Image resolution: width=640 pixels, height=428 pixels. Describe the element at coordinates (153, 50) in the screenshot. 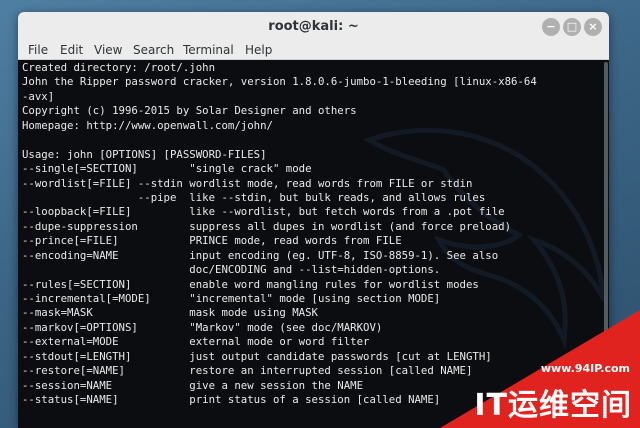

I see `menu-search: Search` at that location.